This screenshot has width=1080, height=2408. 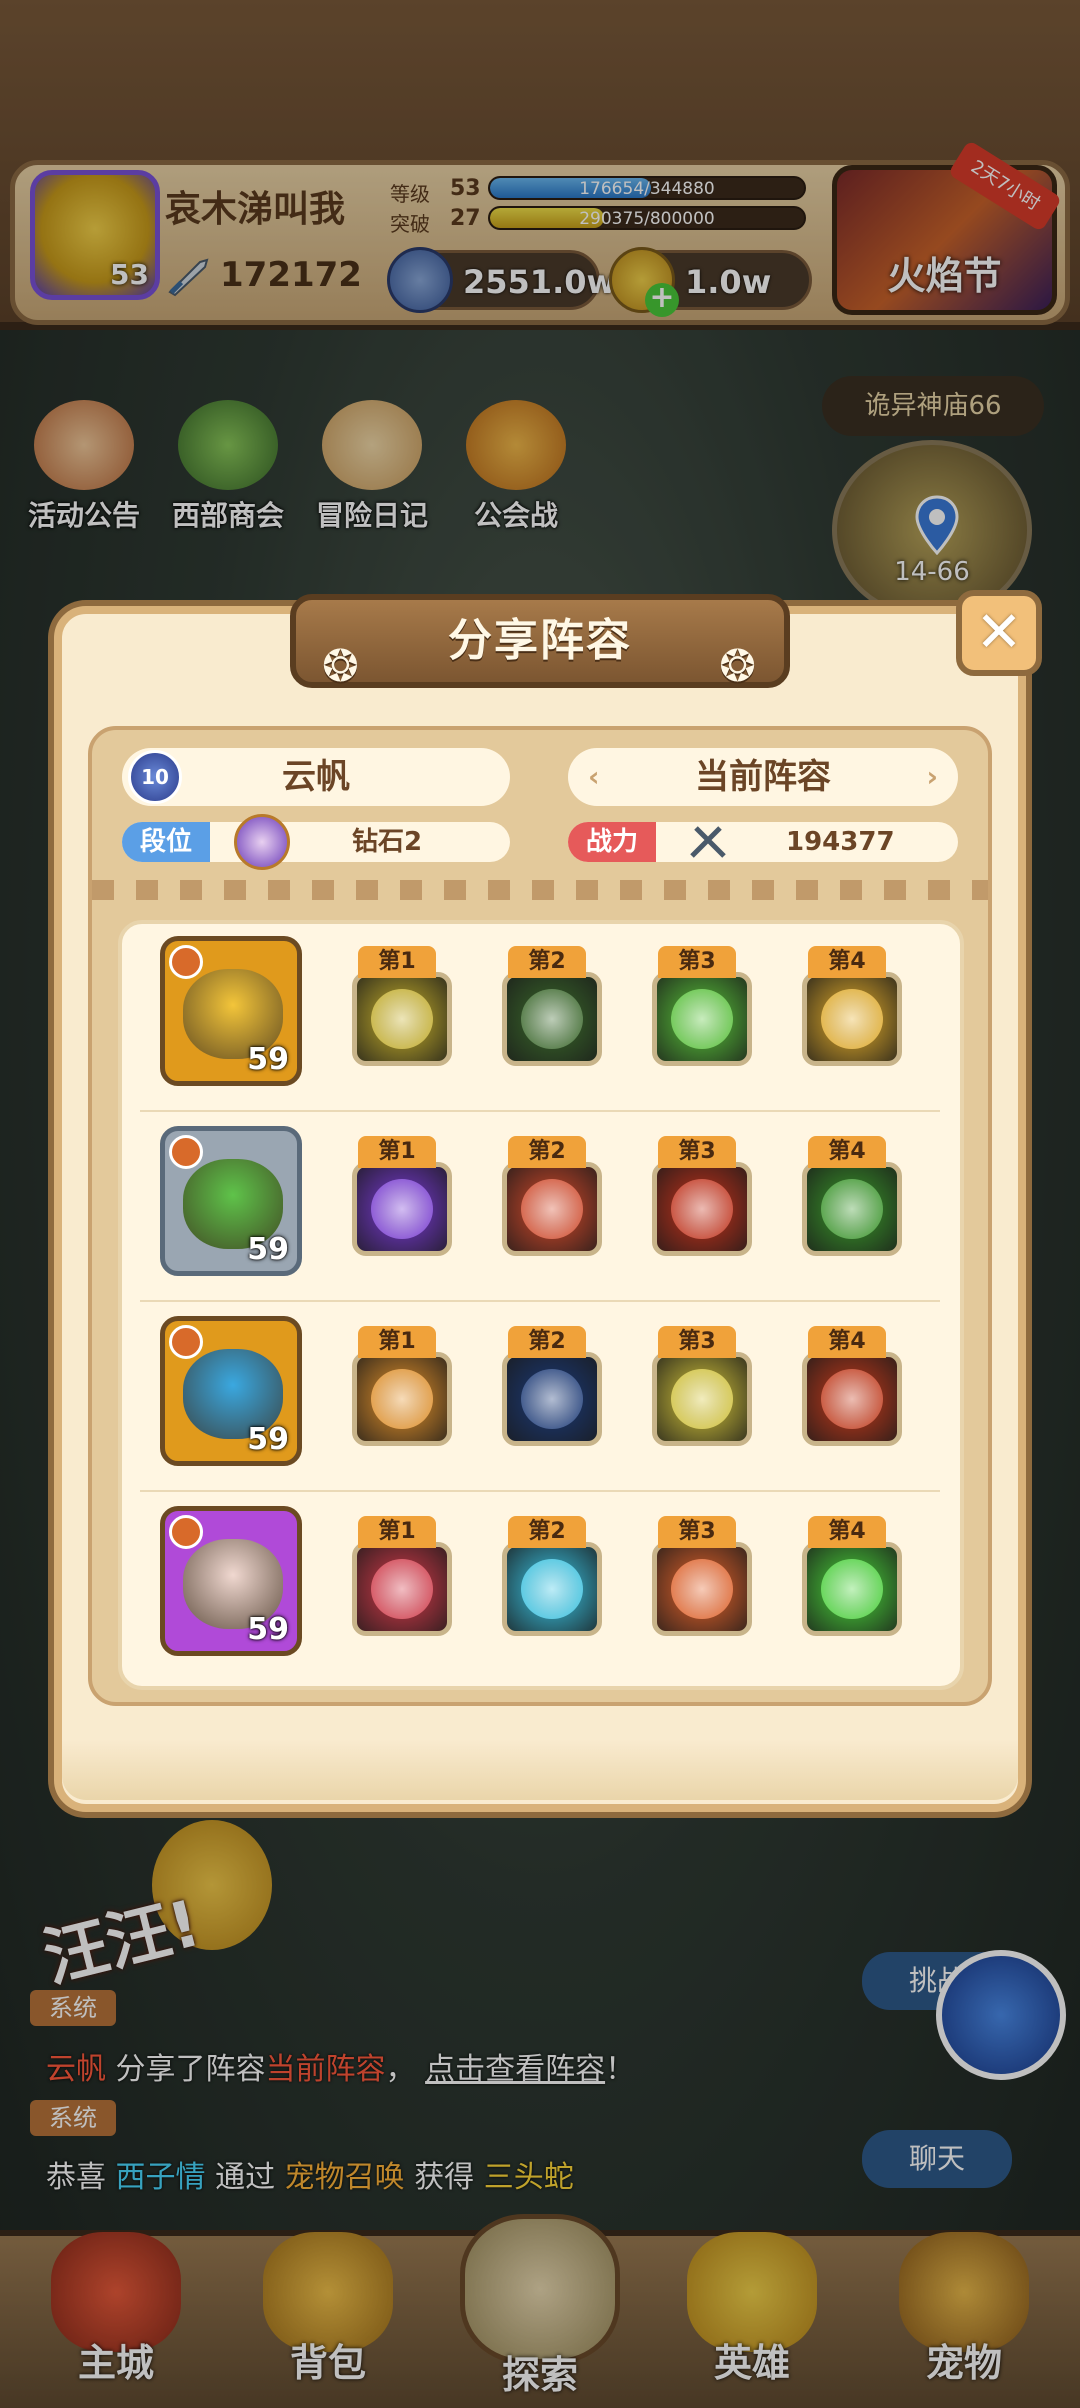 I want to click on swirl-left-icon: ❂, so click(x=341, y=666).